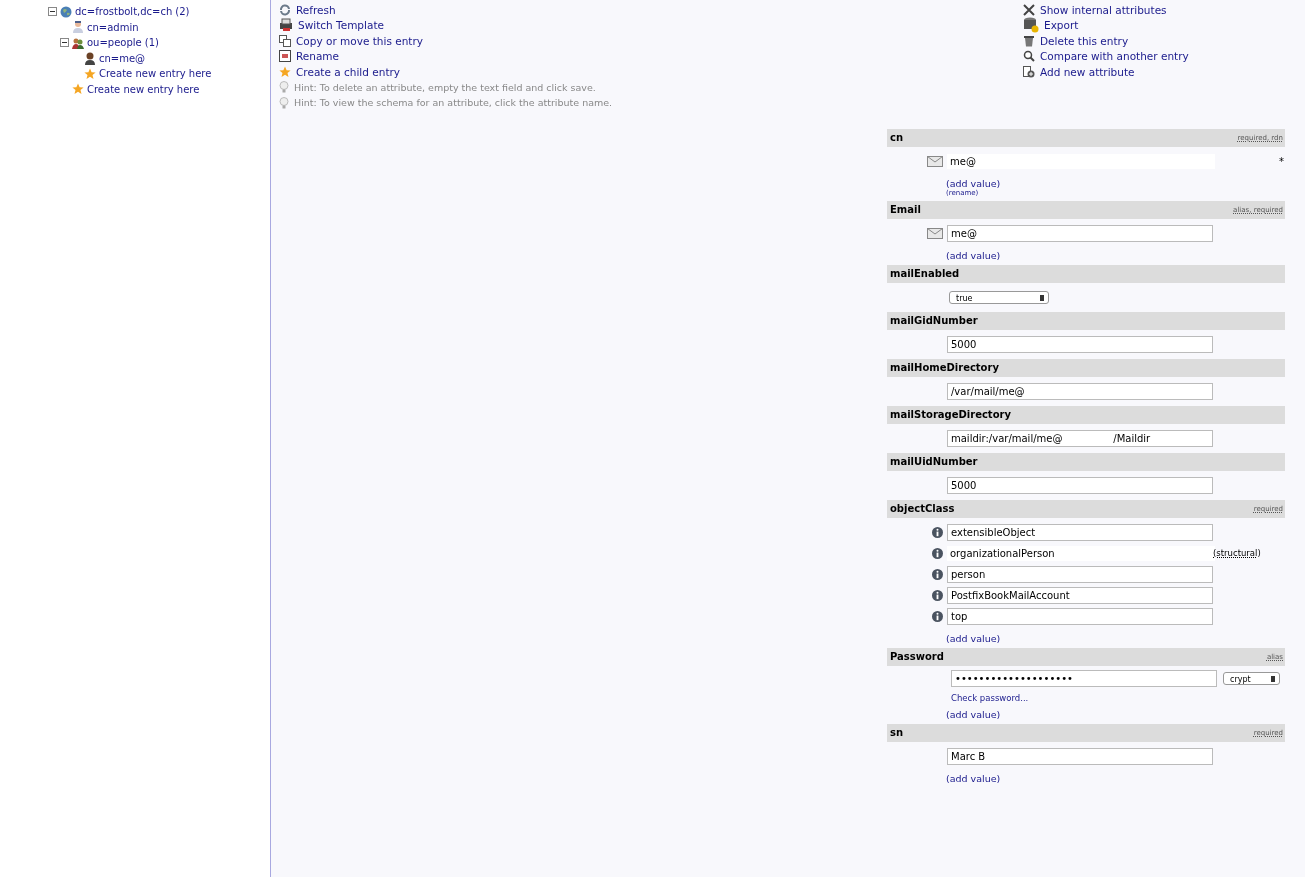 The image size is (1305, 877). Describe the element at coordinates (1031, 25) in the screenshot. I see `database-icon` at that location.